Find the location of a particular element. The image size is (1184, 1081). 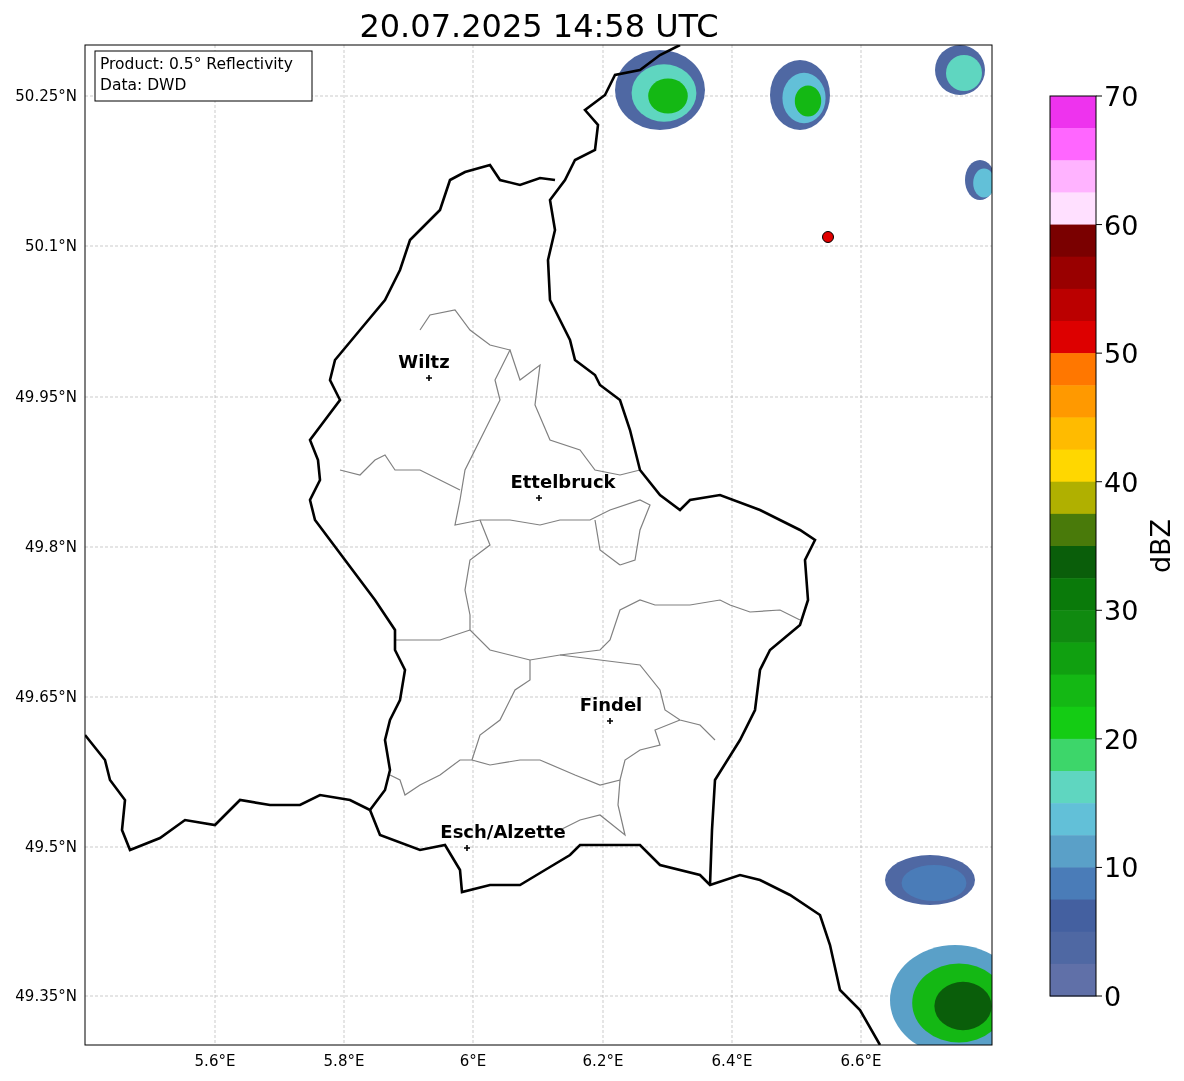

colorbar-tick-label: 70 is located at coordinates (1121, 96).